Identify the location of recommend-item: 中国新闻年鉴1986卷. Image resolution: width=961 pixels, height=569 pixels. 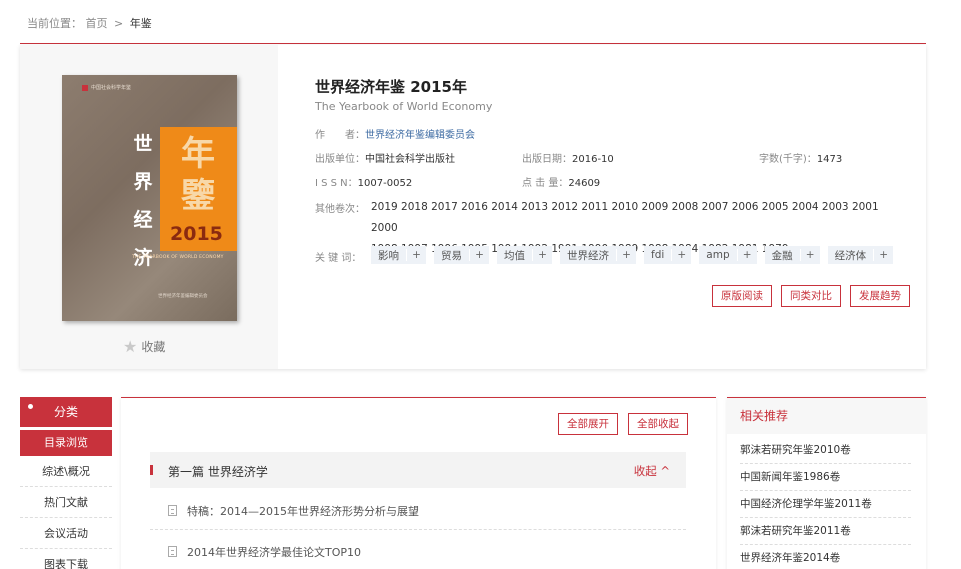
(825, 477).